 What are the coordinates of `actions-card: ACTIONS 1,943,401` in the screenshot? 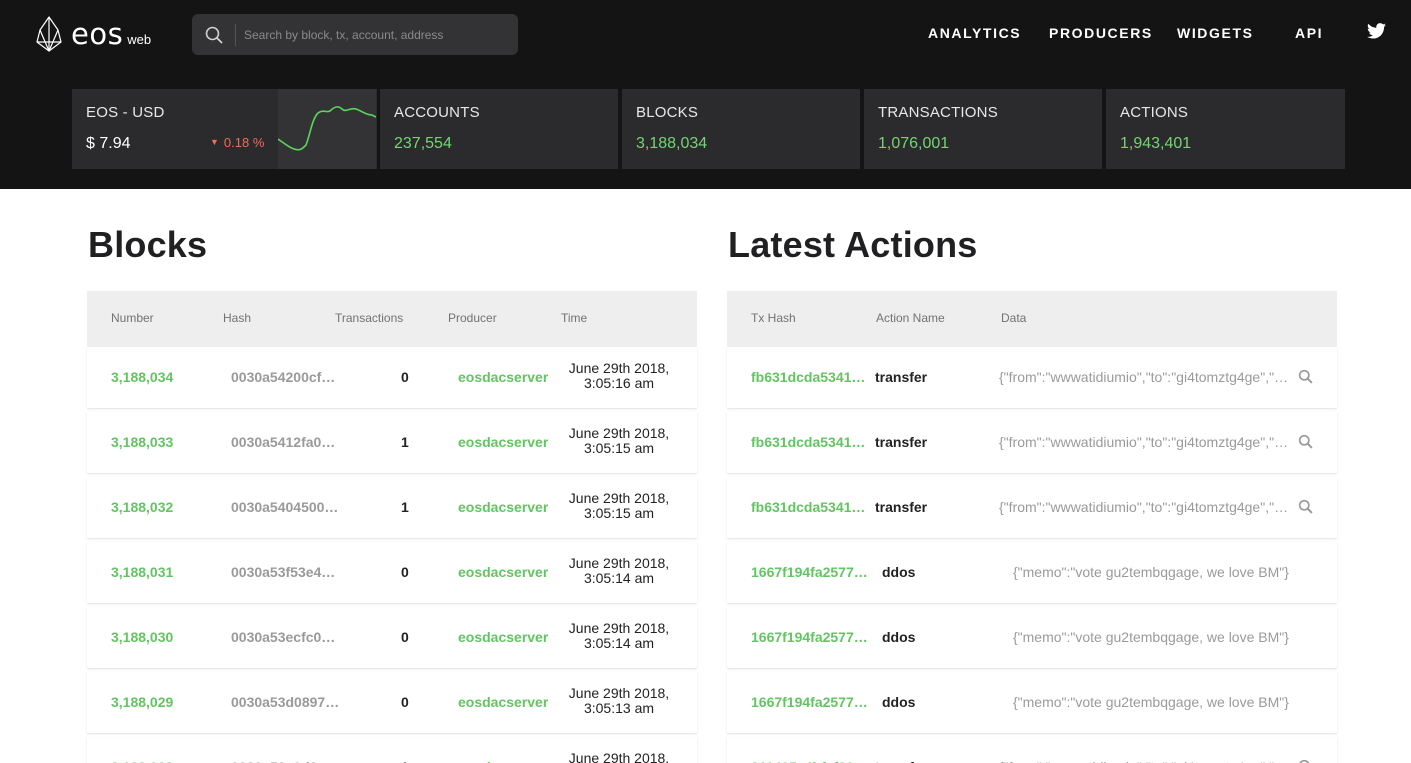 It's located at (1225, 129).